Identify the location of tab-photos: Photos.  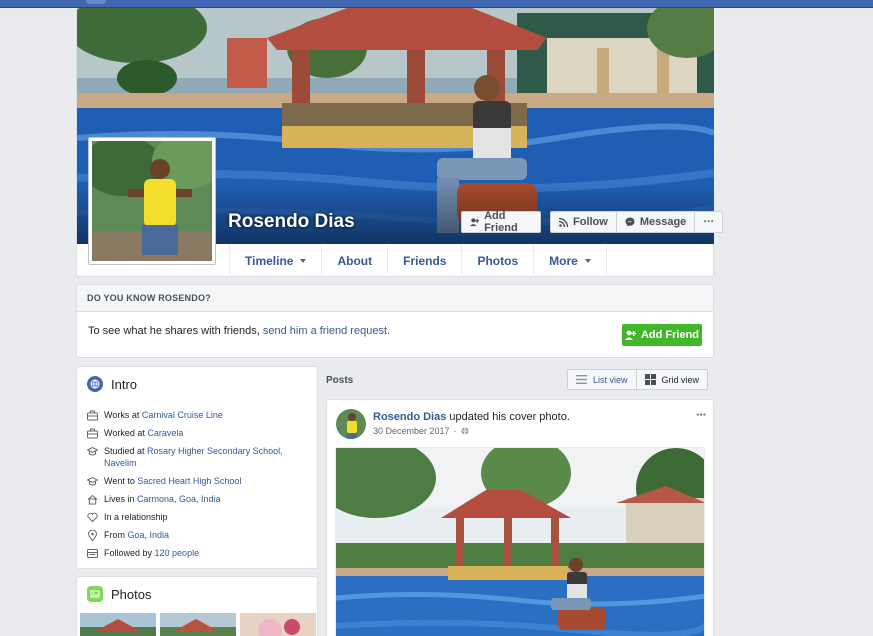
(497, 260).